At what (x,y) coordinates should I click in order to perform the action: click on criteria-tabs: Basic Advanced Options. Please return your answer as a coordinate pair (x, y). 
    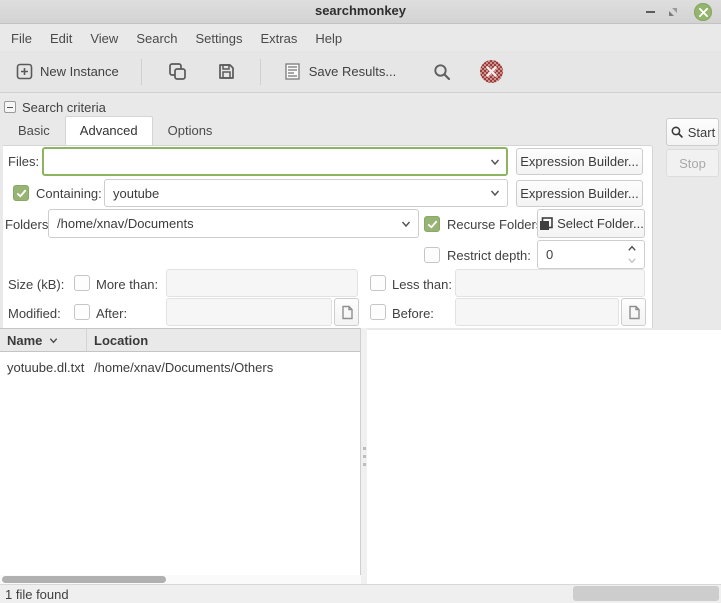
    Looking at the image, I should click on (115, 130).